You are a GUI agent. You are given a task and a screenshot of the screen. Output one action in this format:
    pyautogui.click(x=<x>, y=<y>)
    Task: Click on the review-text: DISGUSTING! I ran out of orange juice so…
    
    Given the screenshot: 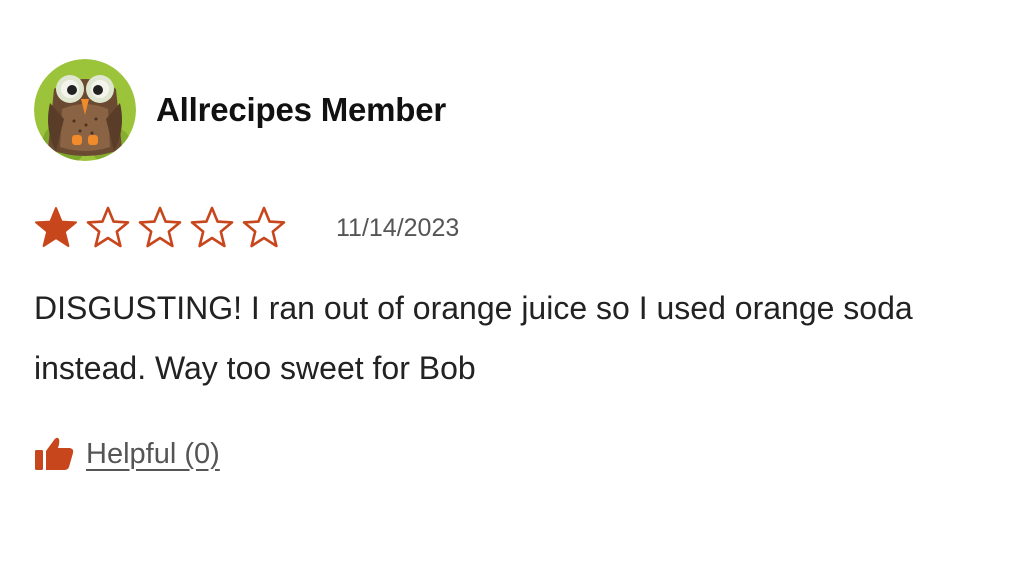 What is the action you would take?
    pyautogui.click(x=473, y=338)
    